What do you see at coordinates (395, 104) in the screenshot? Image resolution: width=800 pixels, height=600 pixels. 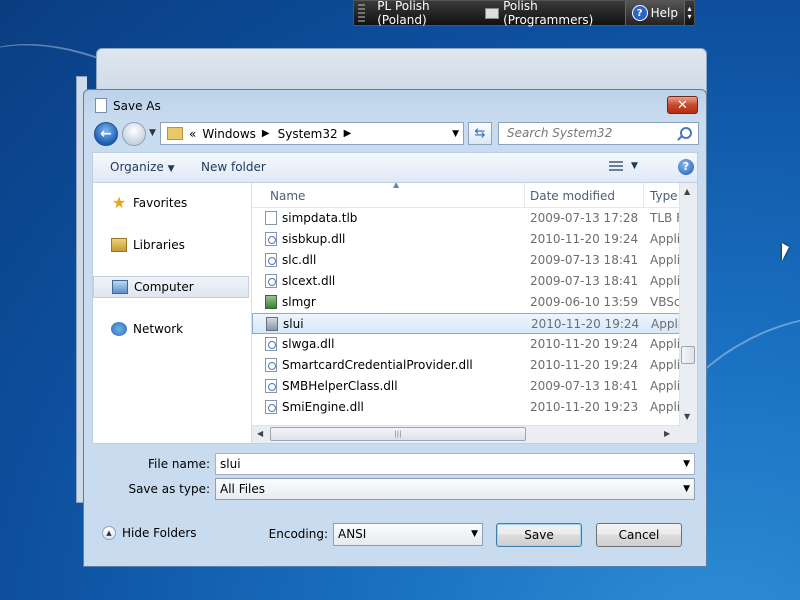 I see `title-bar: Save As ✕` at bounding box center [395, 104].